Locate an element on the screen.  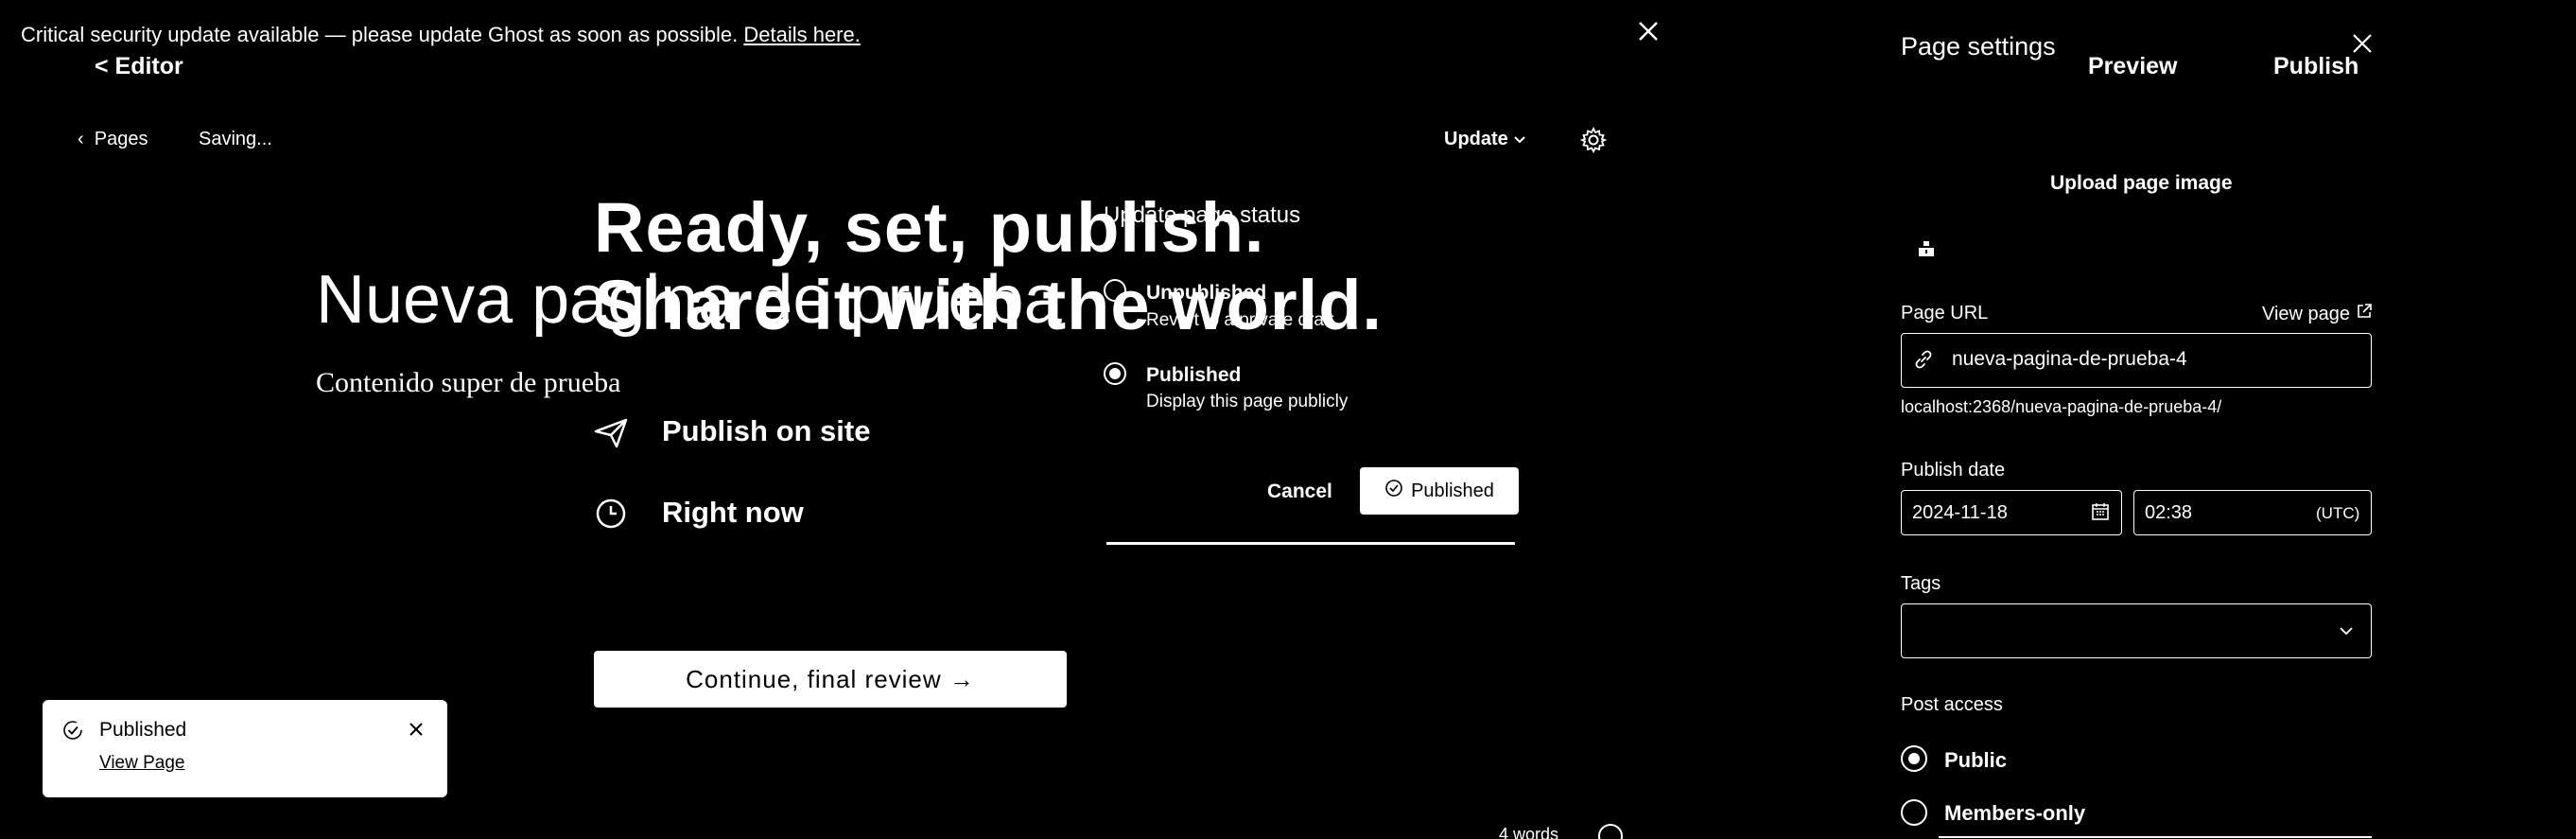
published-radio is located at coordinates (1115, 373).